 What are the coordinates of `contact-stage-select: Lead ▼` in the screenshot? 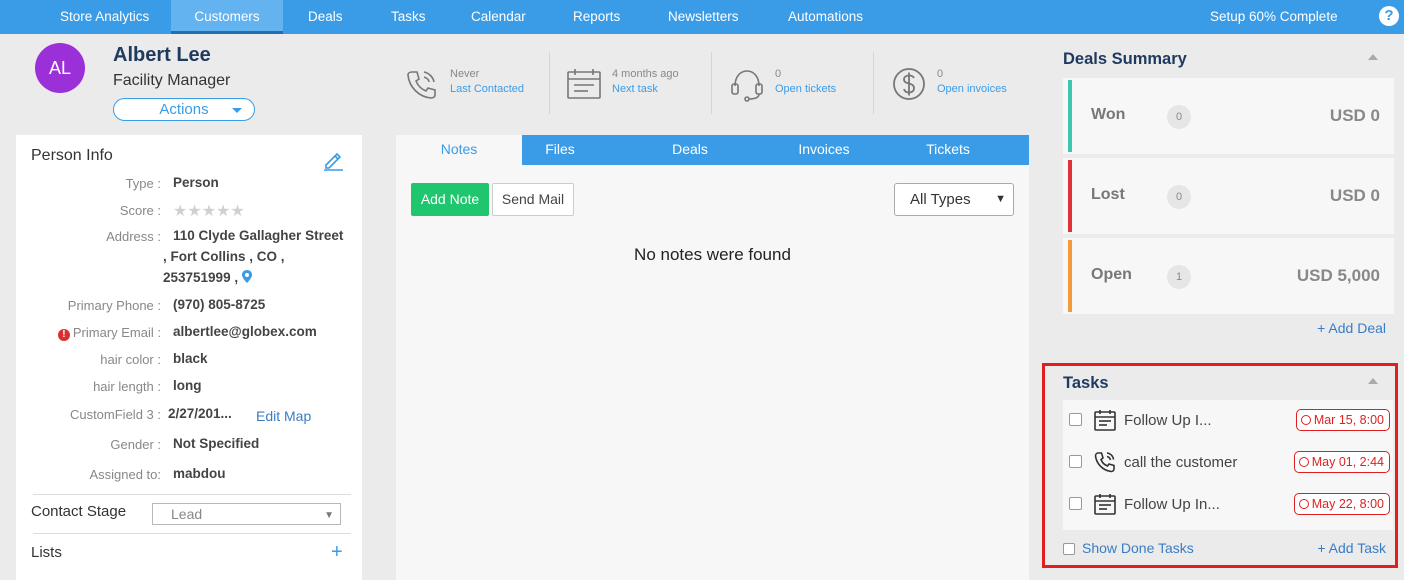 It's located at (246, 514).